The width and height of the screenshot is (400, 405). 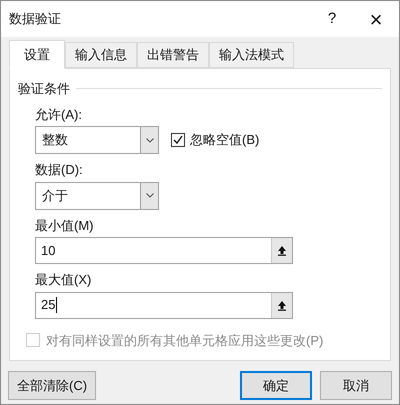 I want to click on field-label: 允许(A):, so click(x=59, y=115).